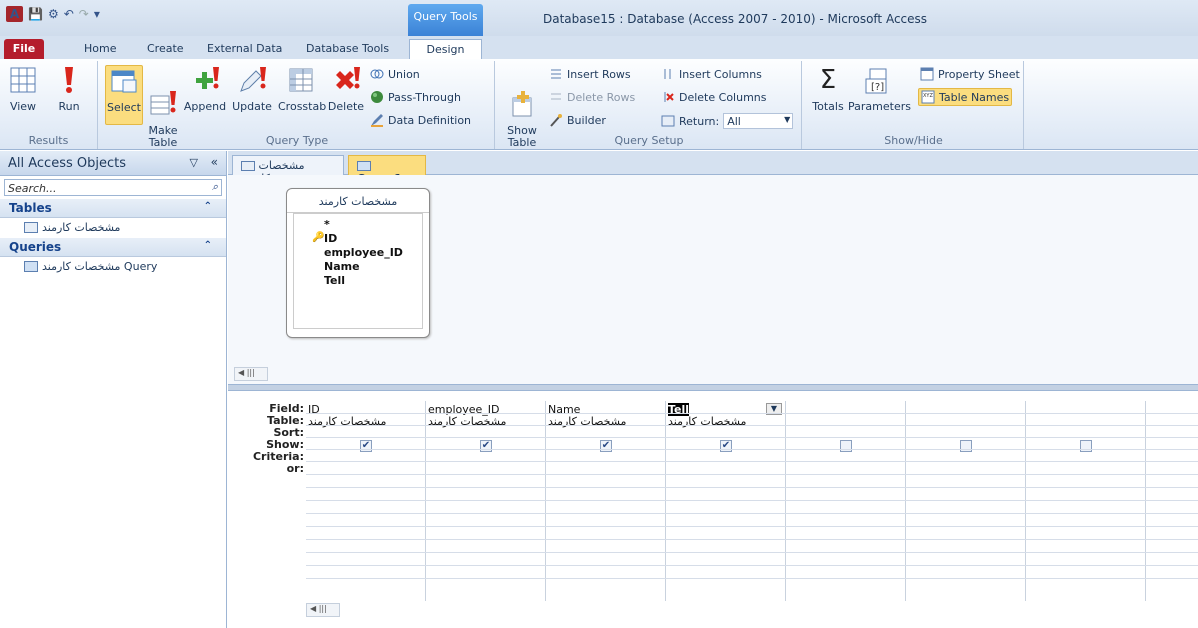 The image size is (1198, 628). What do you see at coordinates (113, 228) in the screenshot?
I see `nav-item-table: مشخصات کارمند` at bounding box center [113, 228].